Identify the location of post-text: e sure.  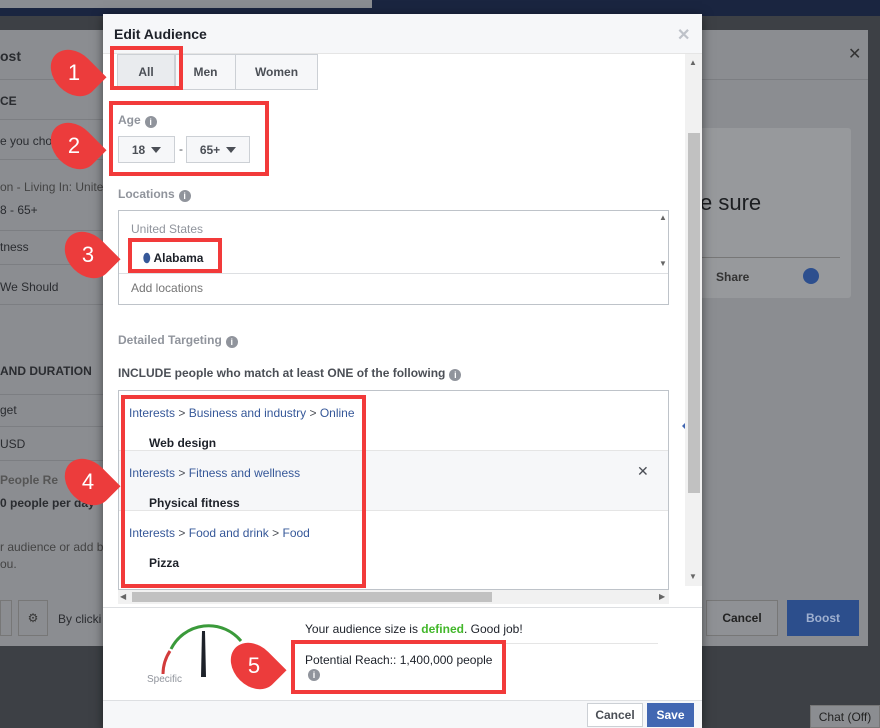
(731, 202).